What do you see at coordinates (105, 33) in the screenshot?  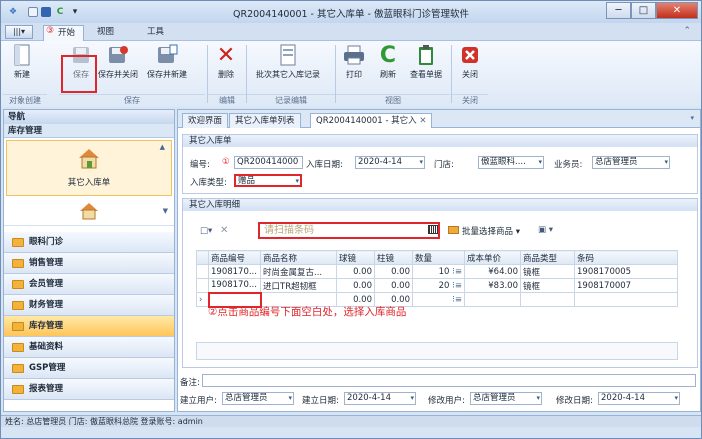 I see `tab-view: 视图` at bounding box center [105, 33].